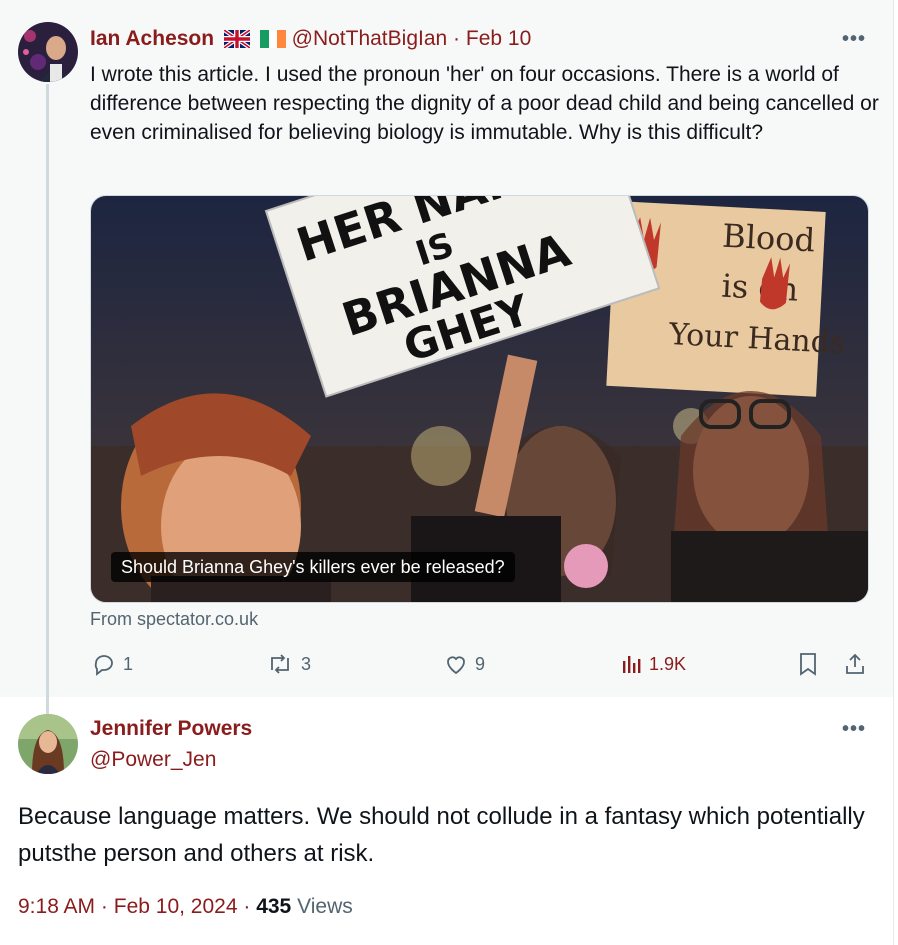 This screenshot has height=945, width=898. What do you see at coordinates (325, 906) in the screenshot?
I see `views-label: Views` at bounding box center [325, 906].